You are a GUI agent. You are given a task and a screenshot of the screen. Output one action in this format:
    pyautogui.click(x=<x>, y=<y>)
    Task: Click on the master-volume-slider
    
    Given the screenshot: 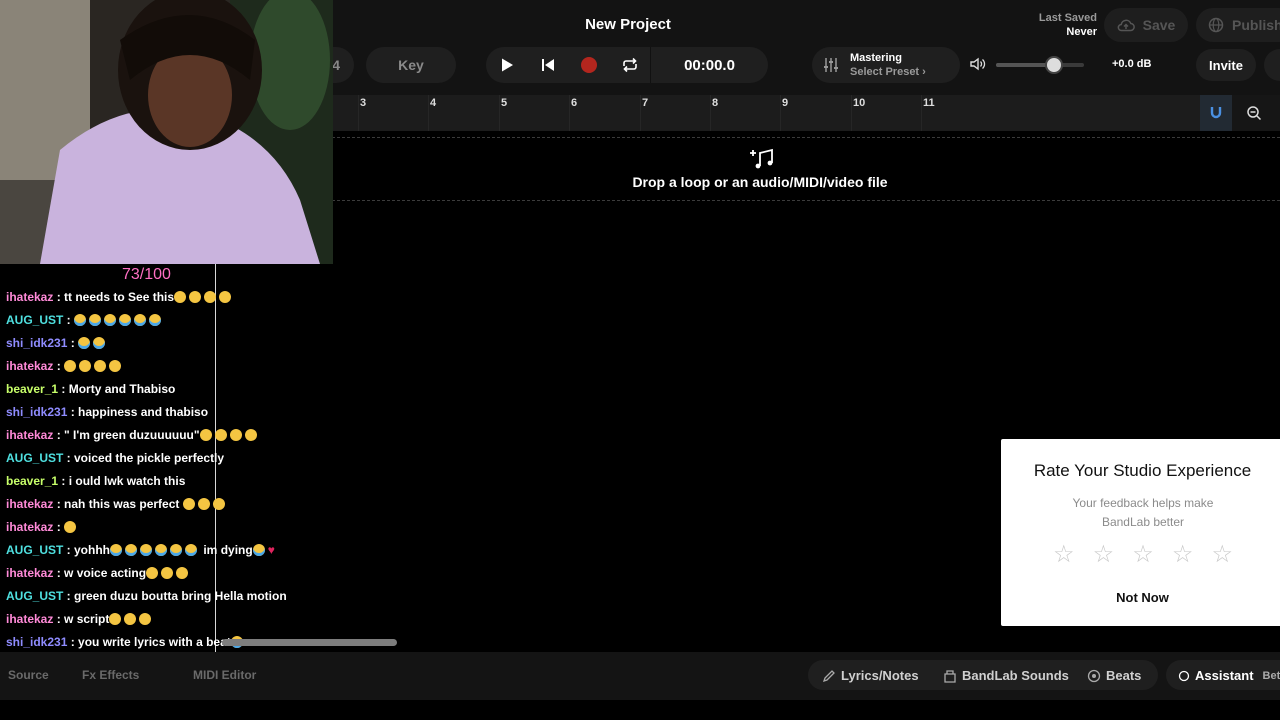 What is the action you would take?
    pyautogui.click(x=1040, y=65)
    